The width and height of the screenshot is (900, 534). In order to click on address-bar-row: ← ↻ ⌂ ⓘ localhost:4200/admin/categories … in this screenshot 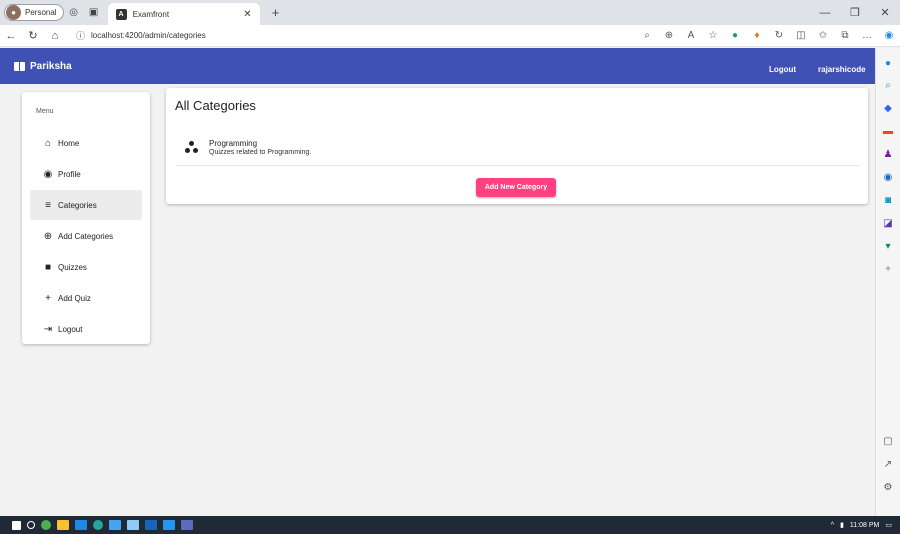, I will do `click(450, 36)`.